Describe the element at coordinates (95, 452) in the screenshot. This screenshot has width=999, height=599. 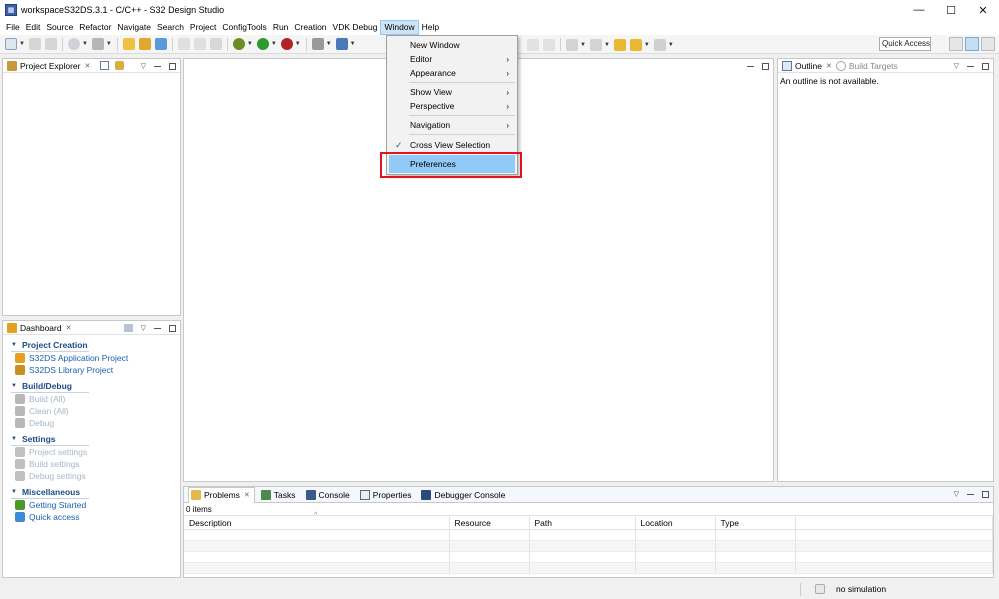
I see `dashboard-link: Project settings` at that location.